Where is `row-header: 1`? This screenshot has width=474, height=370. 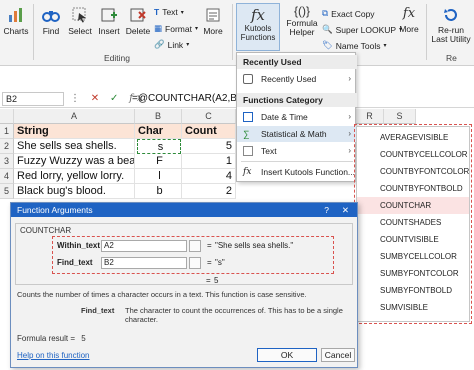 row-header: 1 is located at coordinates (7, 131).